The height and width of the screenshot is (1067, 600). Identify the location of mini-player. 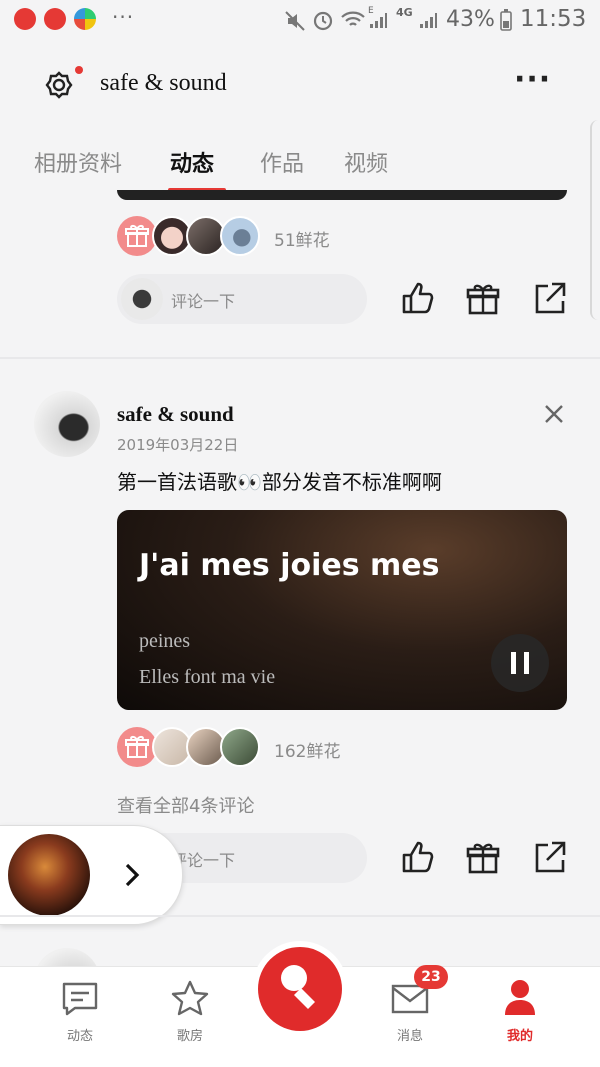
(91, 875).